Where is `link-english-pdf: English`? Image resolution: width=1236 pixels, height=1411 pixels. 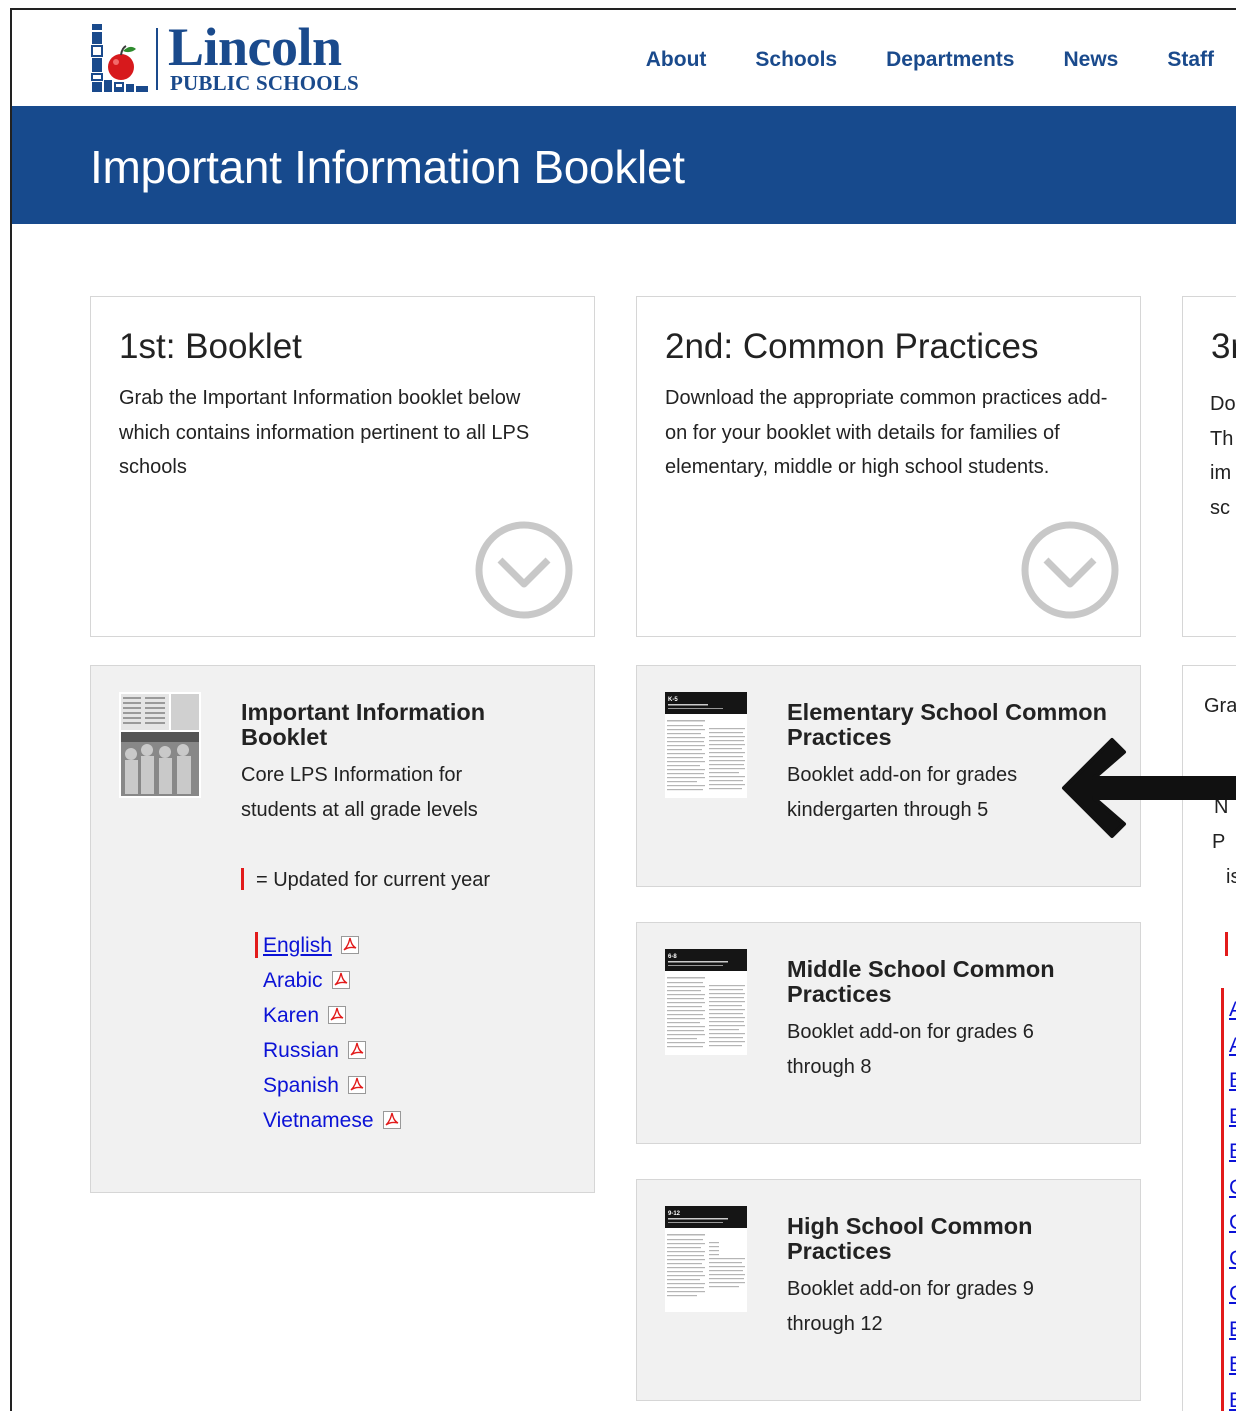 link-english-pdf: English is located at coordinates (297, 945).